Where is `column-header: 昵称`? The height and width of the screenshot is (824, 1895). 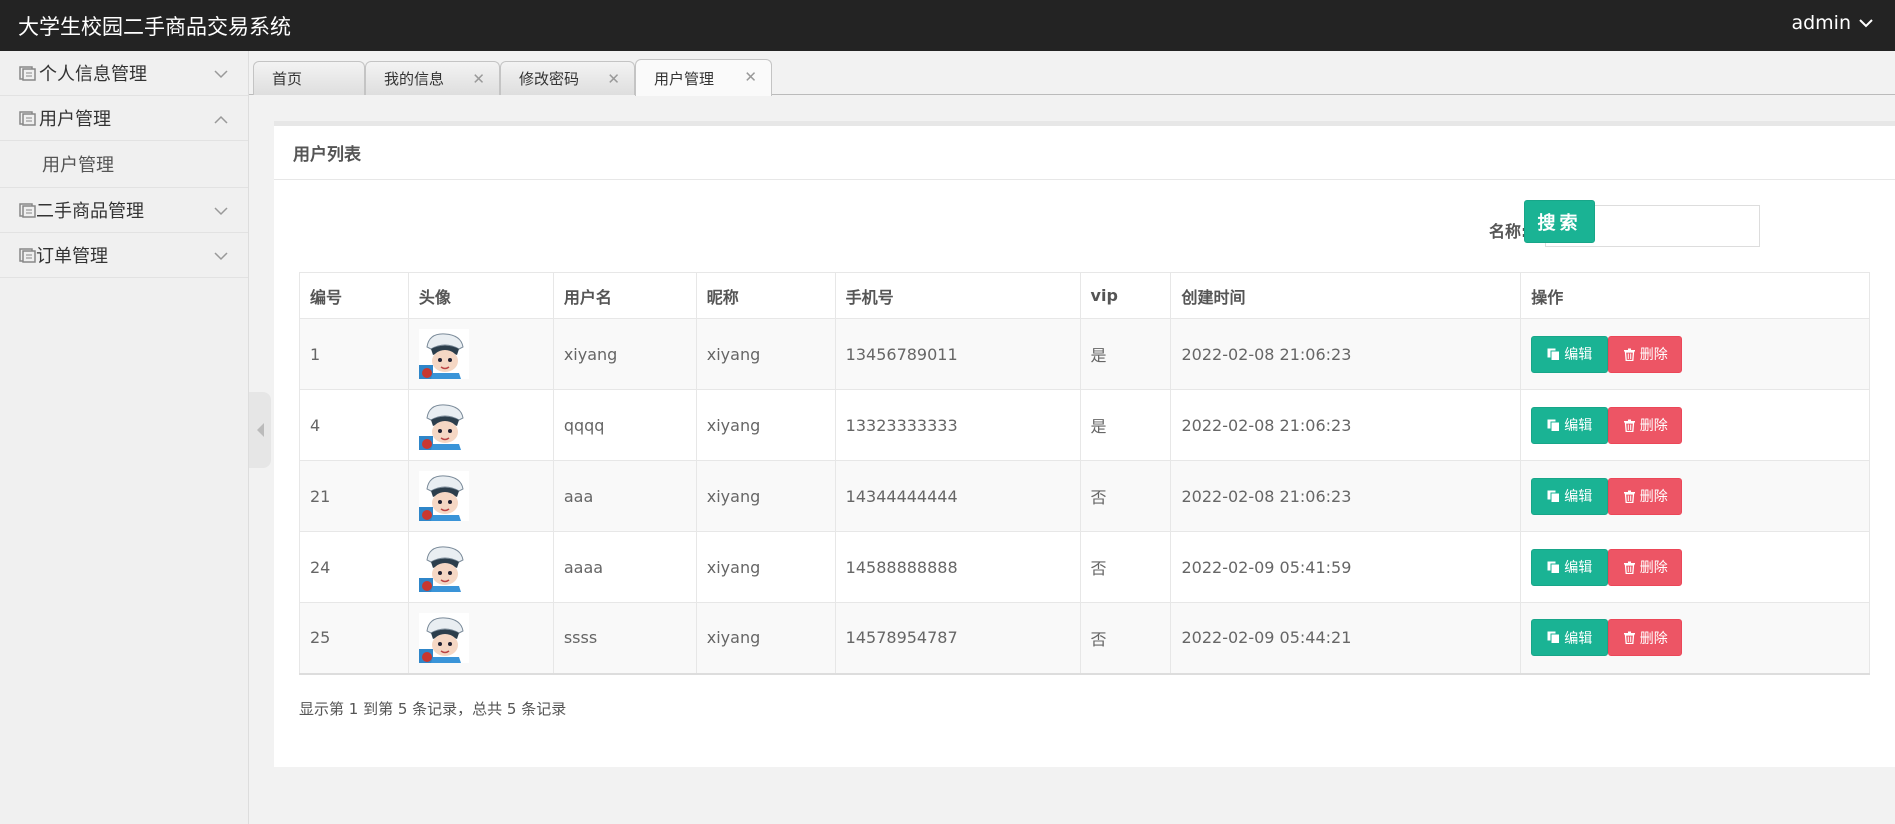 column-header: 昵称 is located at coordinates (765, 295).